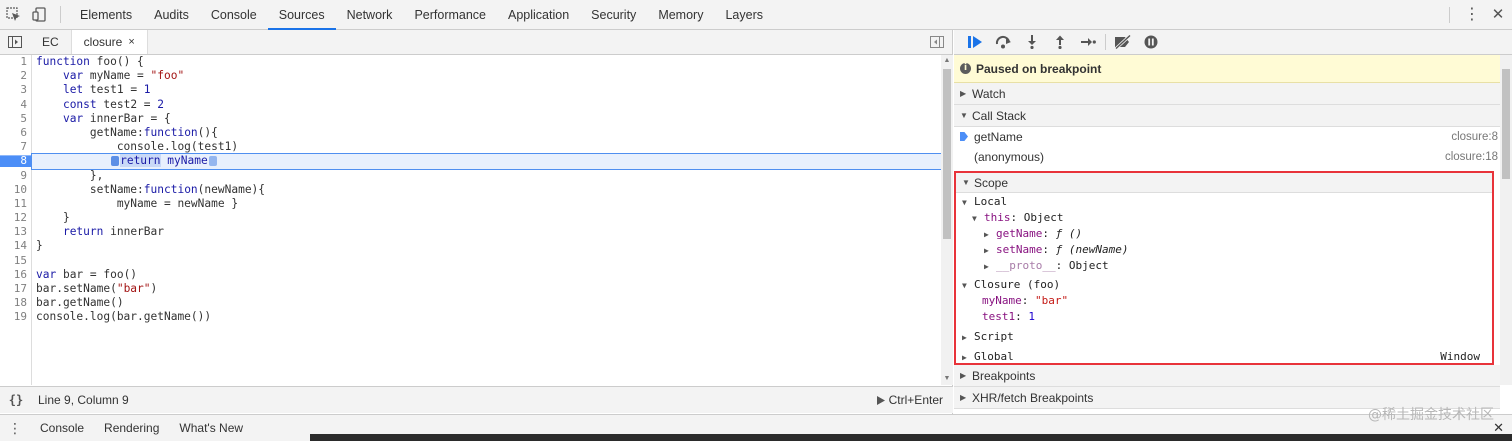 This screenshot has height=441, width=1512. What do you see at coordinates (370, 14) in the screenshot?
I see `tab-network: Network` at bounding box center [370, 14].